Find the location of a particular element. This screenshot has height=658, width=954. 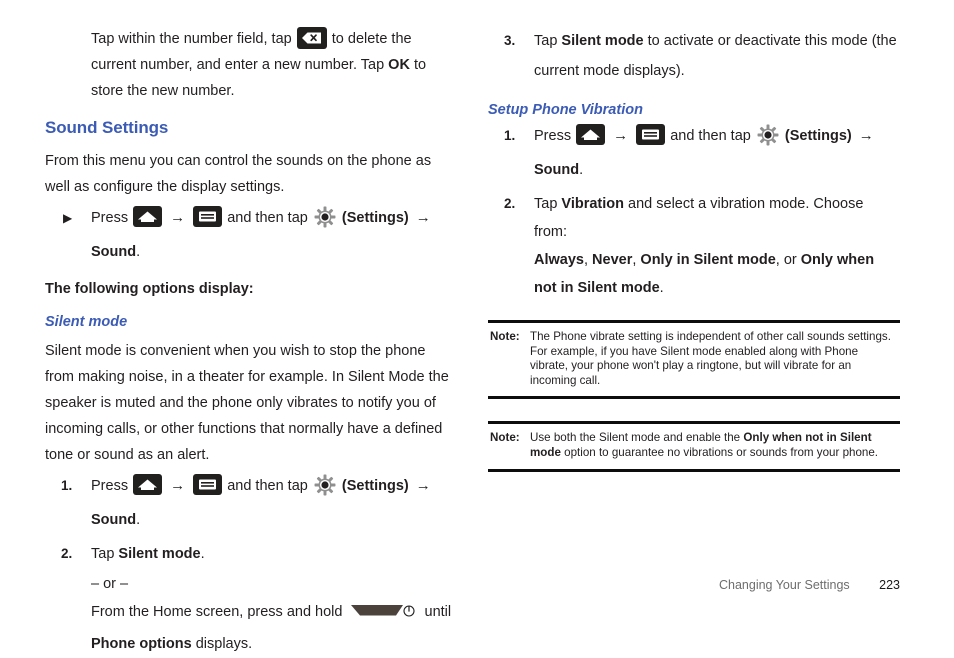

phone-options-target: Phone options is located at coordinates (141, 644).